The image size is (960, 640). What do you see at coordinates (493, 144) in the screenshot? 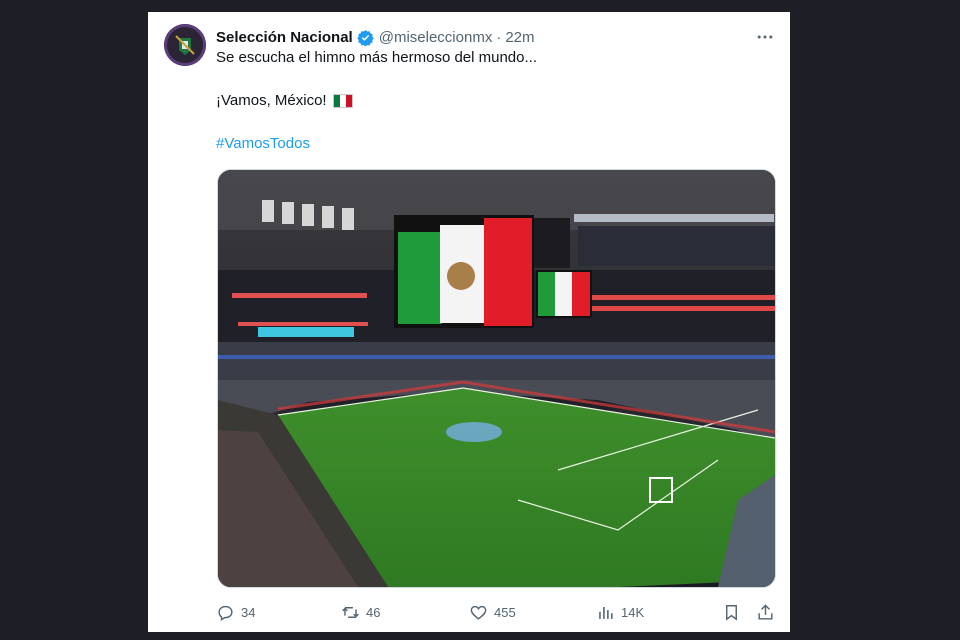
I see `hashtag-link: #VamosTodos` at bounding box center [493, 144].